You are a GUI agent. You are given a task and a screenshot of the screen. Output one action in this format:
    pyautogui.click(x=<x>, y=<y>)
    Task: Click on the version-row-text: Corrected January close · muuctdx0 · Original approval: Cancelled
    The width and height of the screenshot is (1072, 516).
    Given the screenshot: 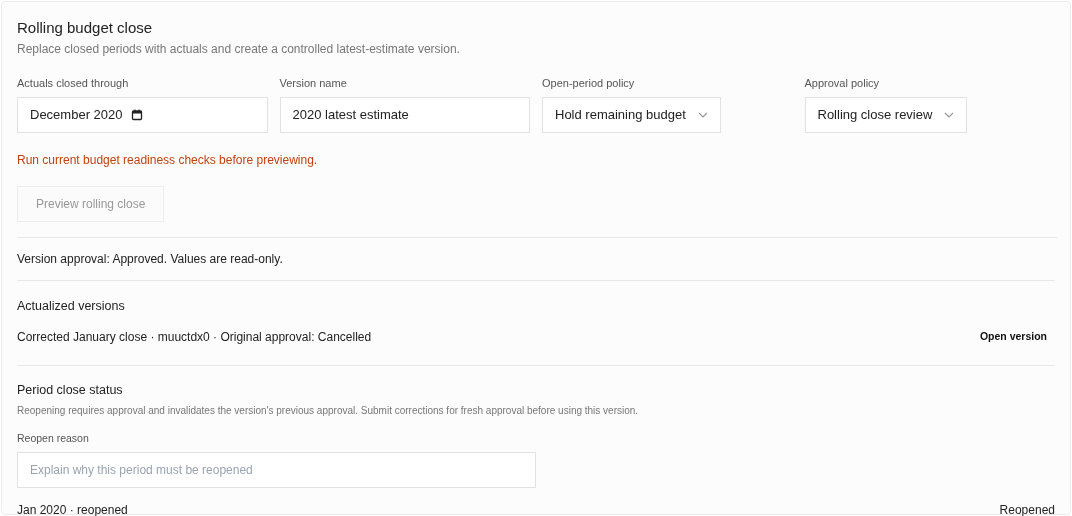 What is the action you would take?
    pyautogui.click(x=194, y=338)
    